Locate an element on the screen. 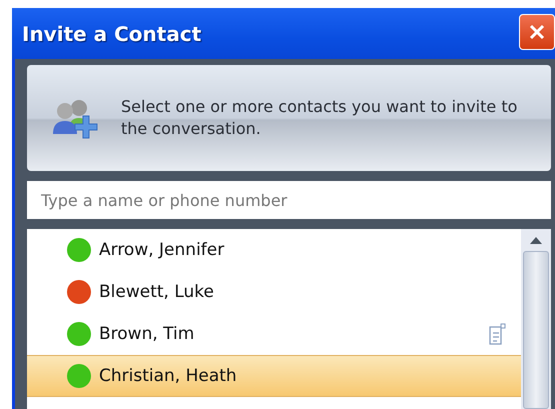  contact-name: Christian, Heath is located at coordinates (168, 376).